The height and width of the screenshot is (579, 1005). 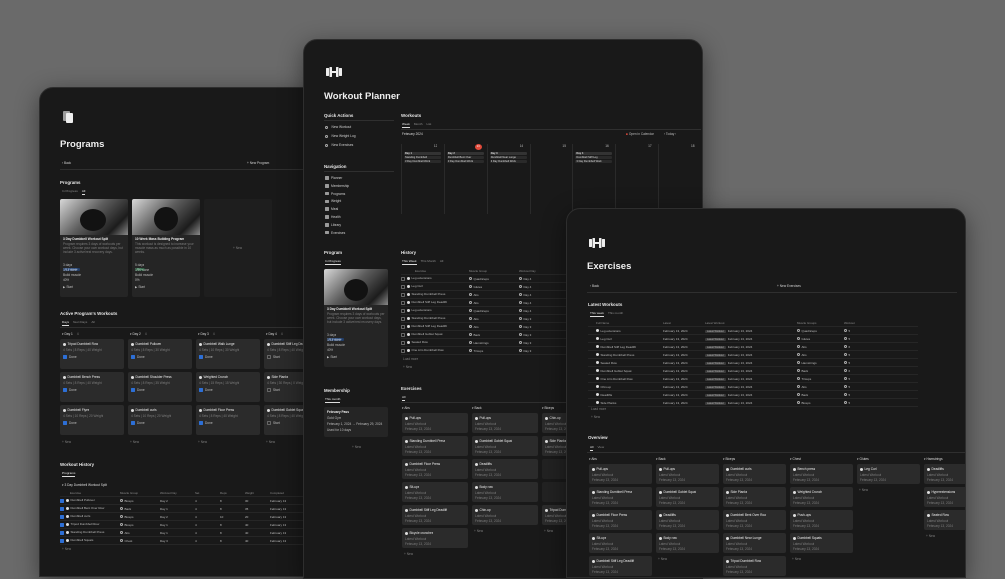 What do you see at coordinates (274, 334) in the screenshot?
I see `day-column-header: ▾ Day 44` at bounding box center [274, 334].